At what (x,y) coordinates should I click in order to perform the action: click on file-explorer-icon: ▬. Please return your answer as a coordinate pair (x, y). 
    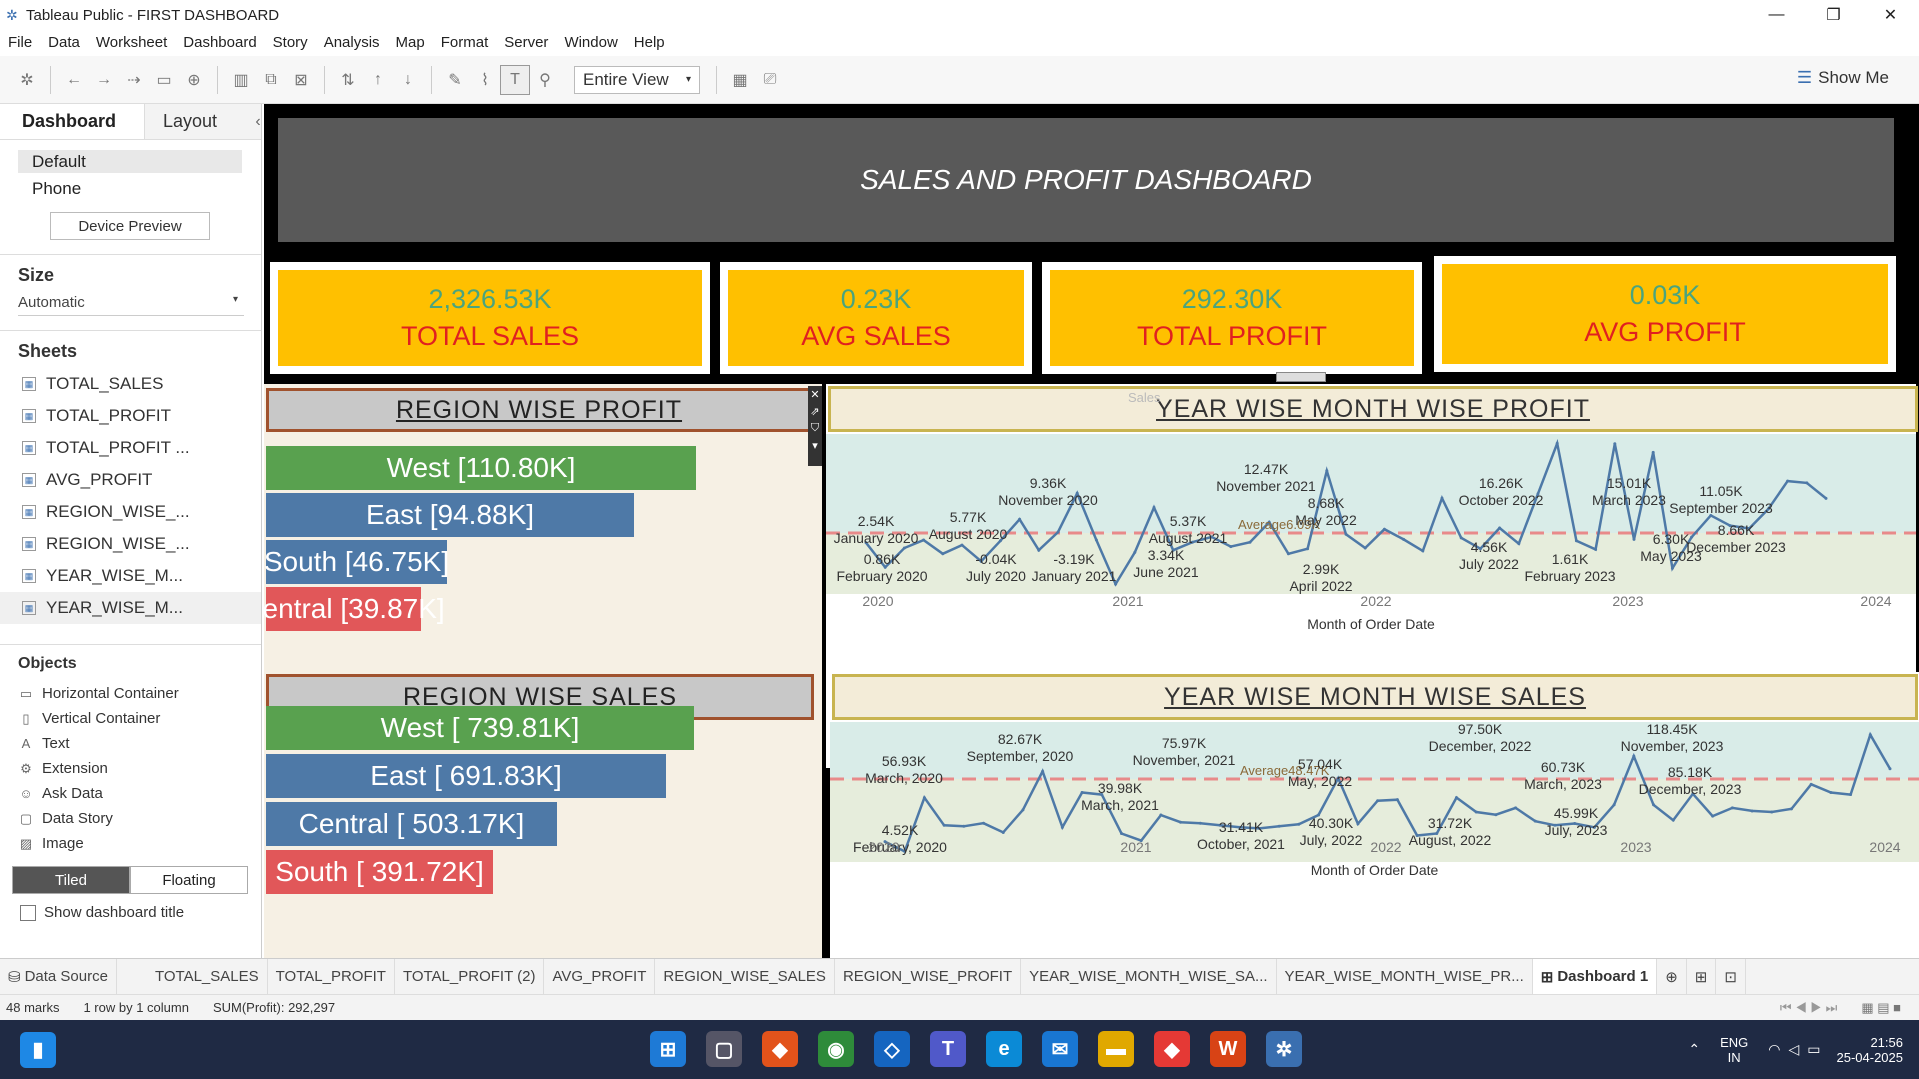
    Looking at the image, I should click on (1116, 1049).